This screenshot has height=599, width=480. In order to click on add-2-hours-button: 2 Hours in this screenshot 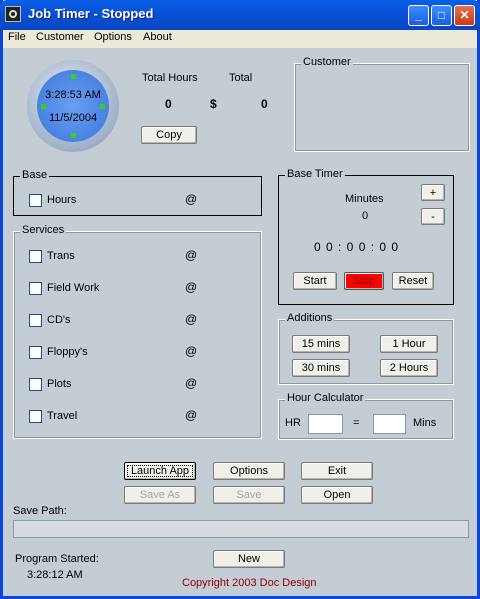, I will do `click(409, 368)`.